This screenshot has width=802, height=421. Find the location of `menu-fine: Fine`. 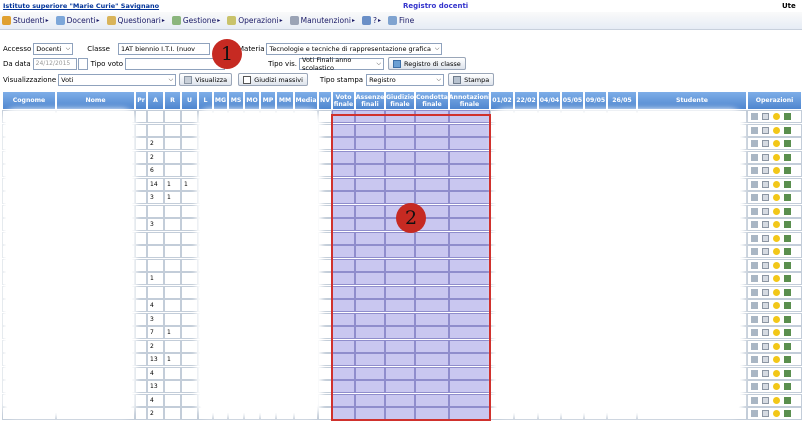

menu-fine: Fine is located at coordinates (400, 20).